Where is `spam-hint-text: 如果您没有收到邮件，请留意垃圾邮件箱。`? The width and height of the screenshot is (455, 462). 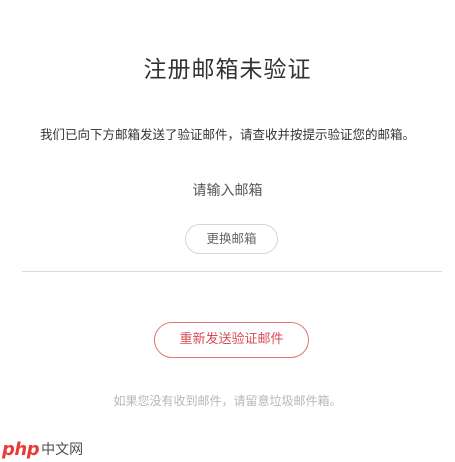
spam-hint-text: 如果您没有收到邮件，请留意垃圾邮件箱。 is located at coordinates (227, 401).